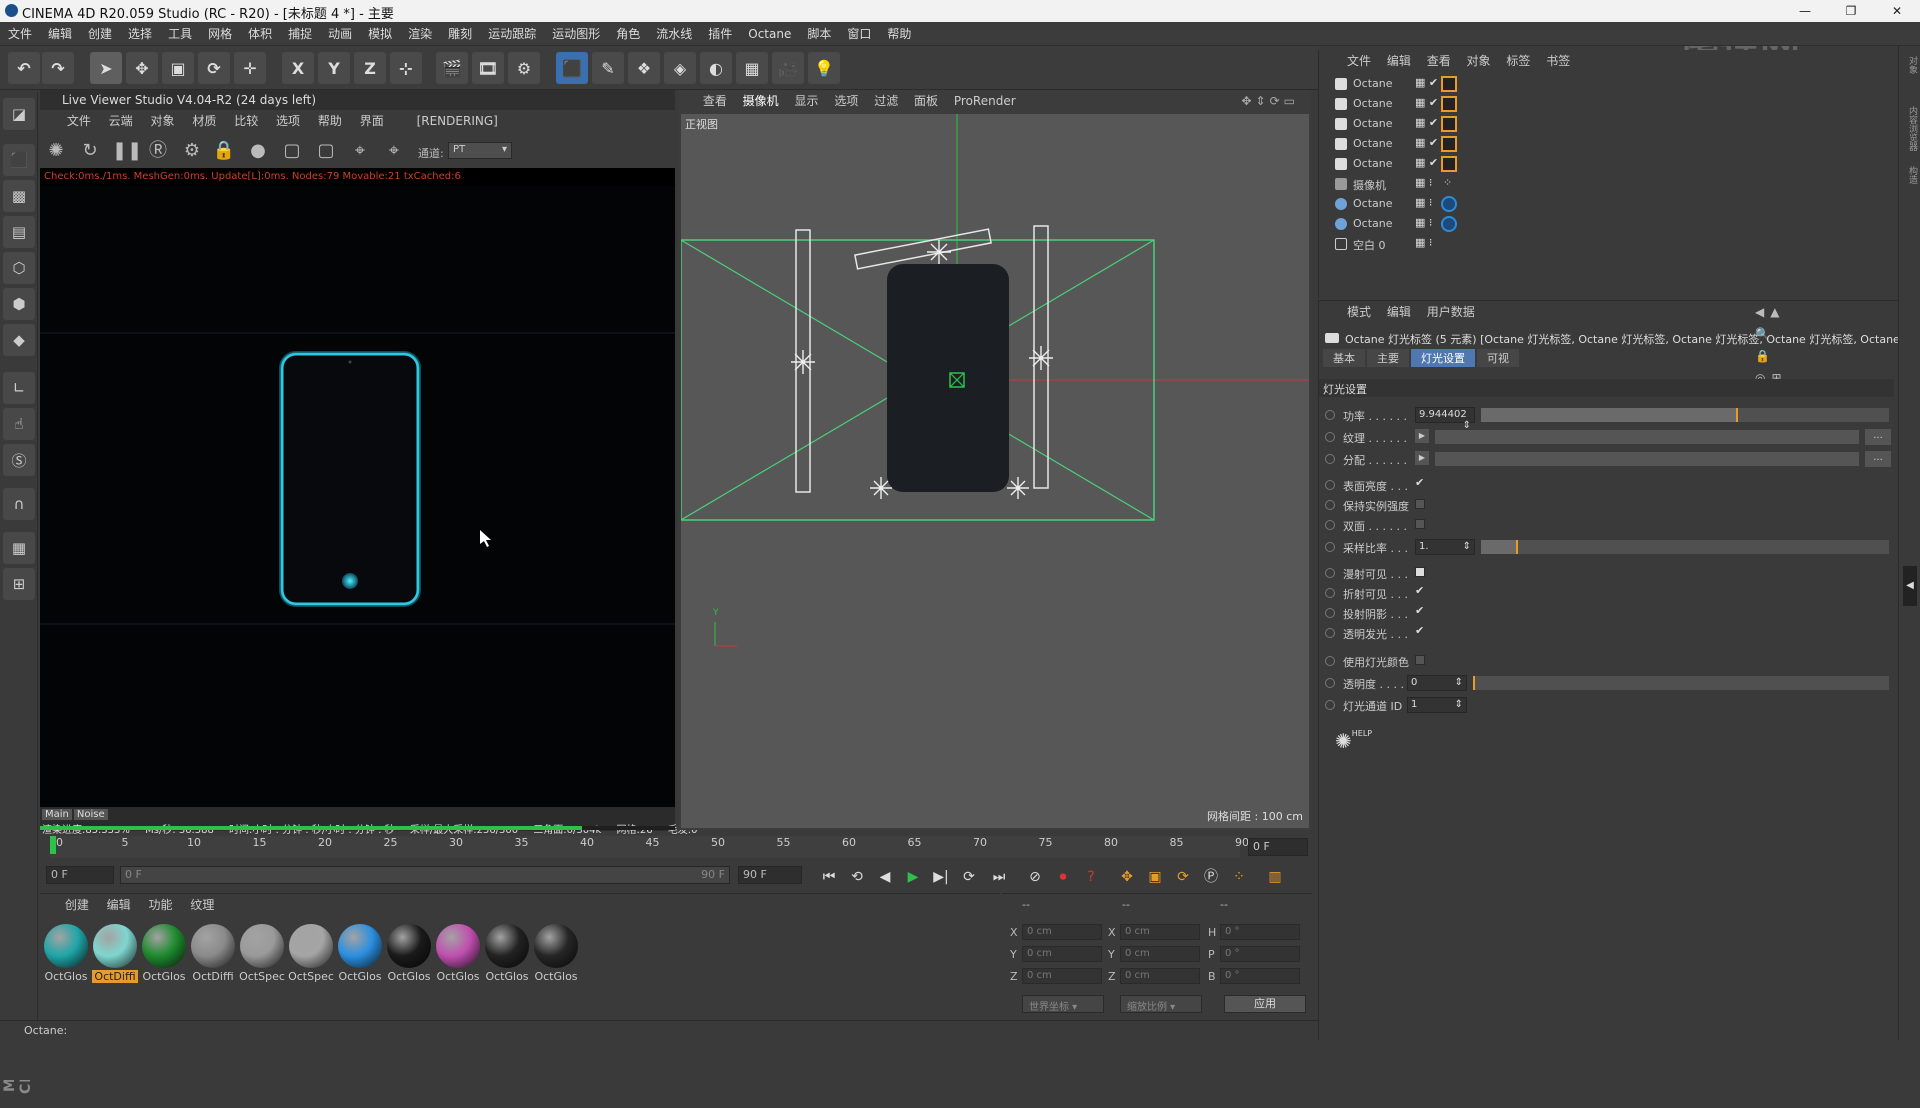  Describe the element at coordinates (752, 68) in the screenshot. I see `floor-icon: ▦` at that location.